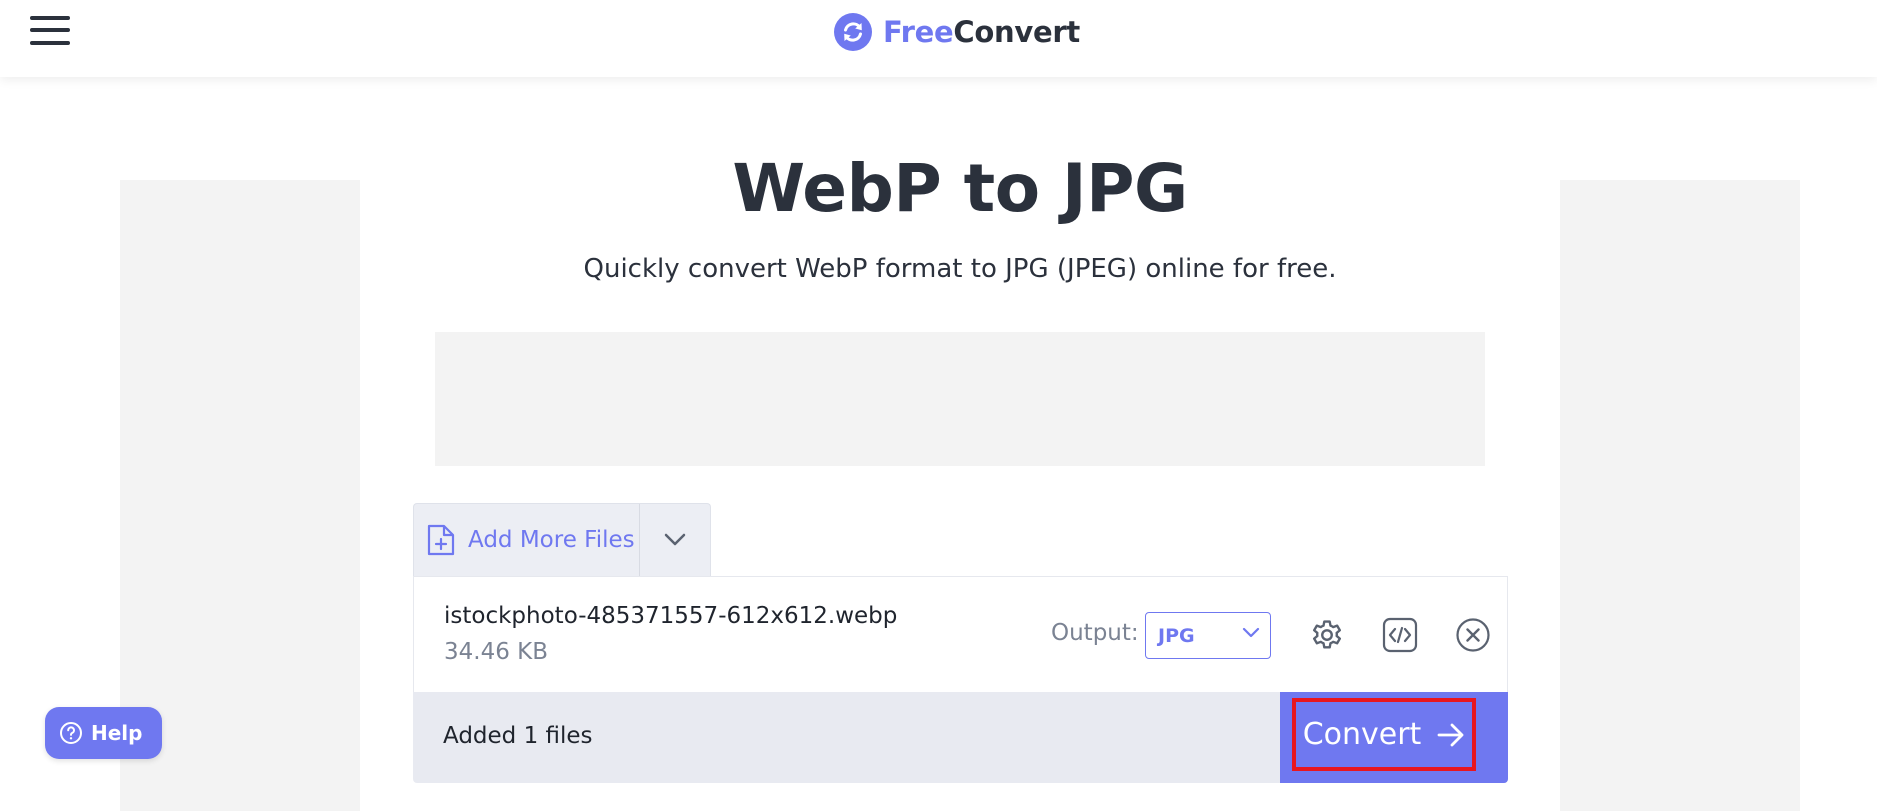 The image size is (1877, 811). What do you see at coordinates (1095, 633) in the screenshot?
I see `output-format-label: Output:` at bounding box center [1095, 633].